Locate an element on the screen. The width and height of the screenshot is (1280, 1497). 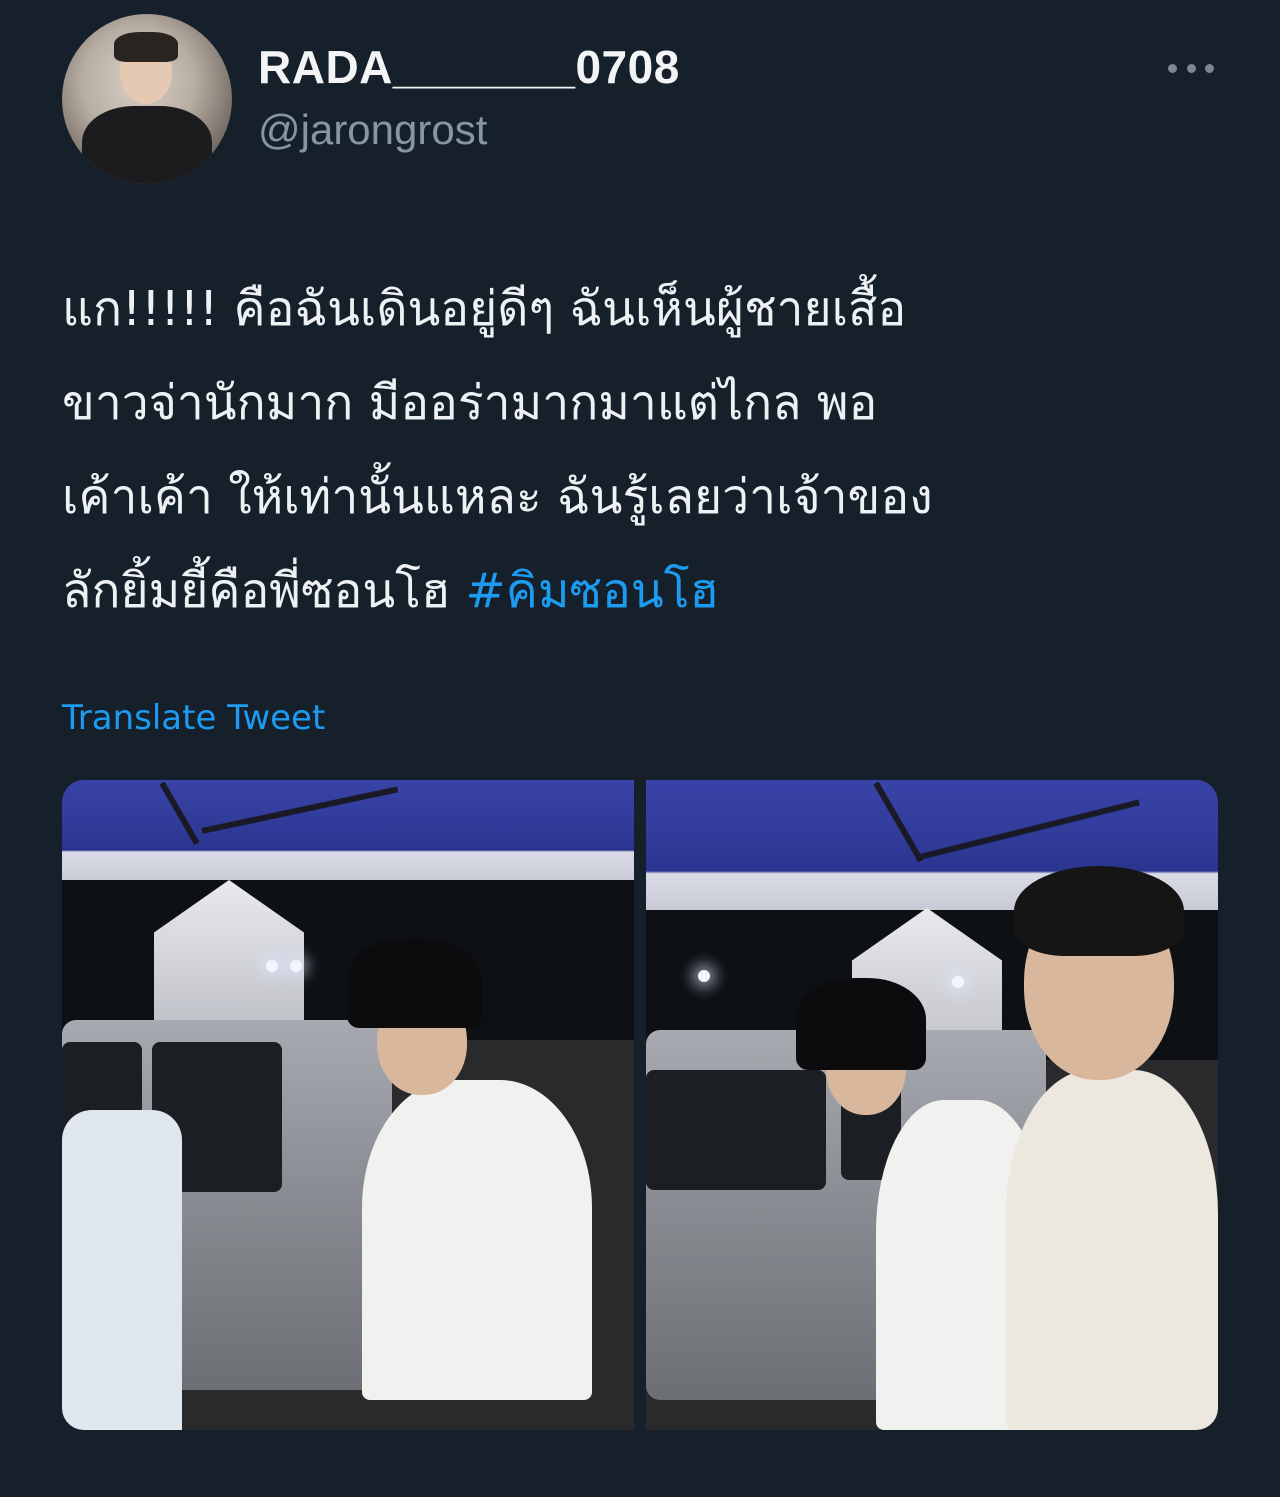
tweet-text-line: ขาวจ่านักมาก มีออร่ามากมาแต่ไกล พอ is located at coordinates (470, 403).